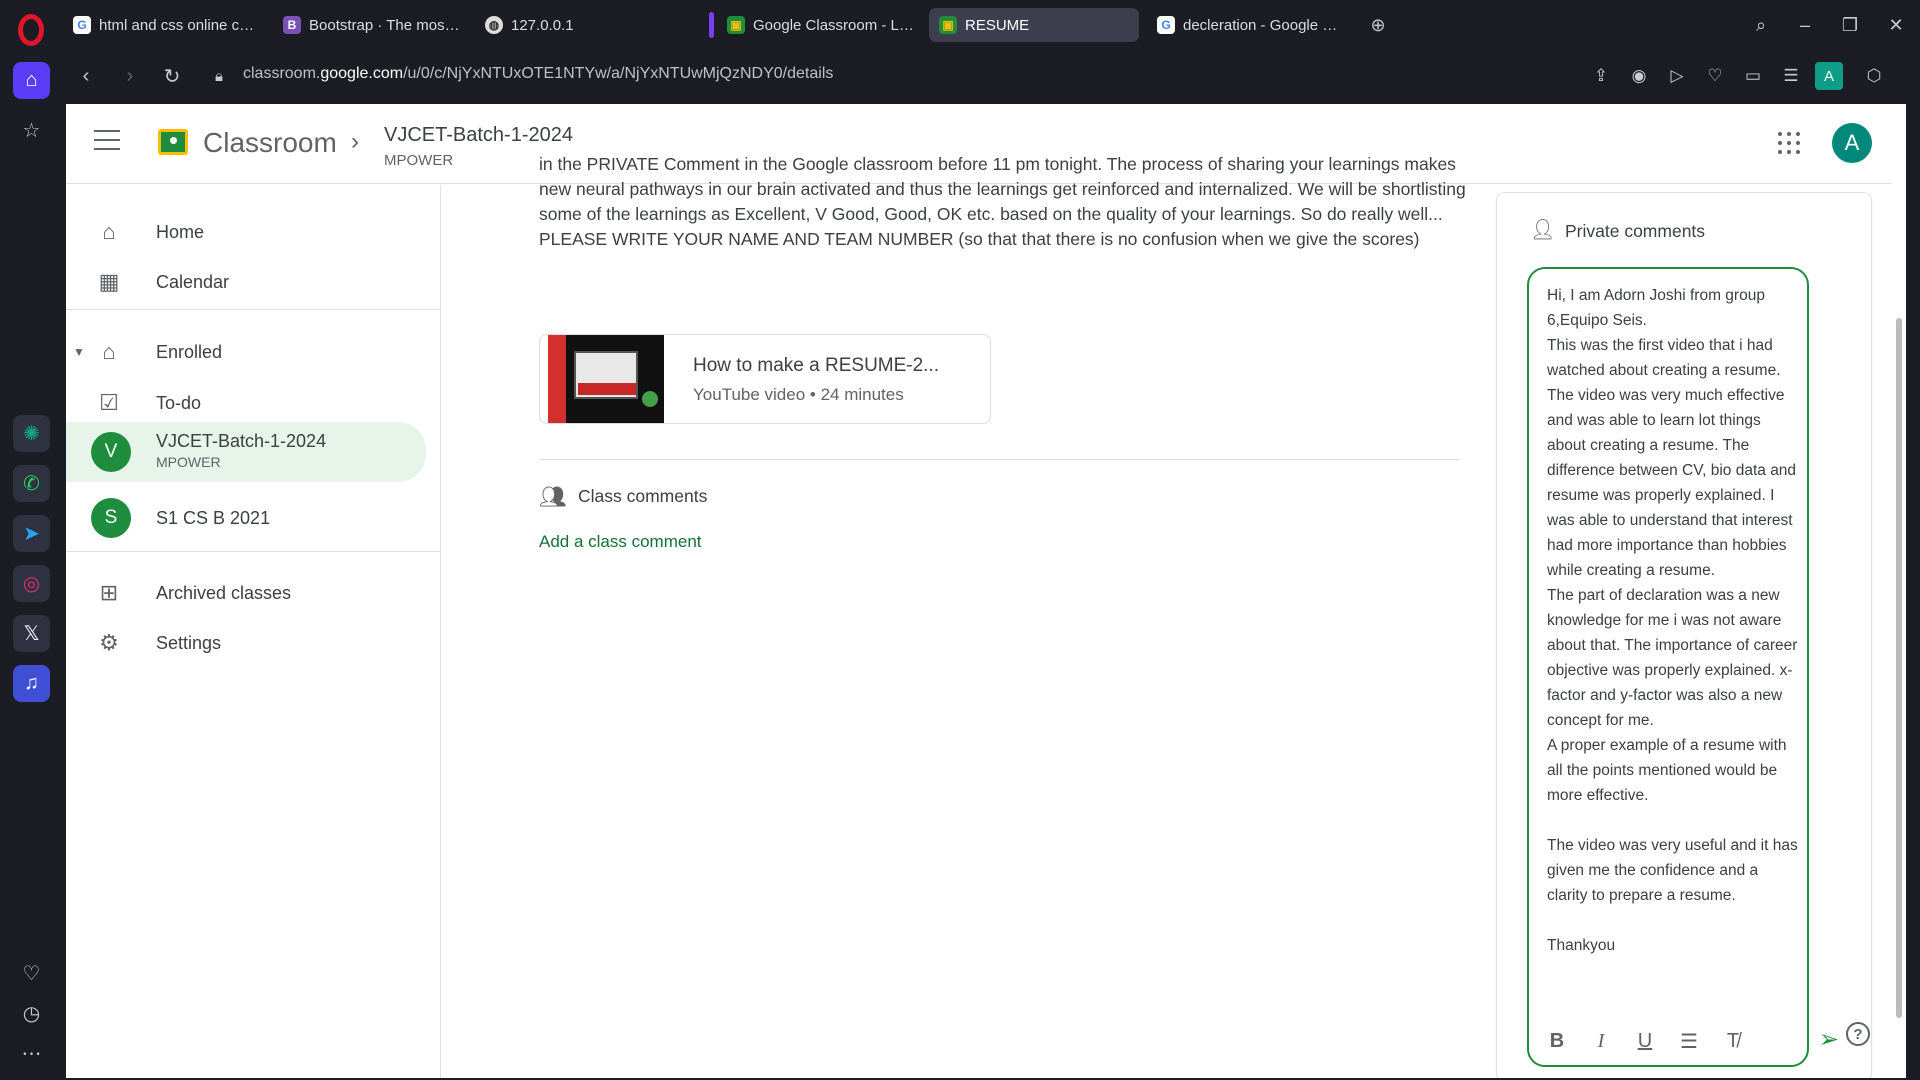 The width and height of the screenshot is (1920, 1080). Describe the element at coordinates (109, 642) in the screenshot. I see `gear-icon: ⚙` at that location.